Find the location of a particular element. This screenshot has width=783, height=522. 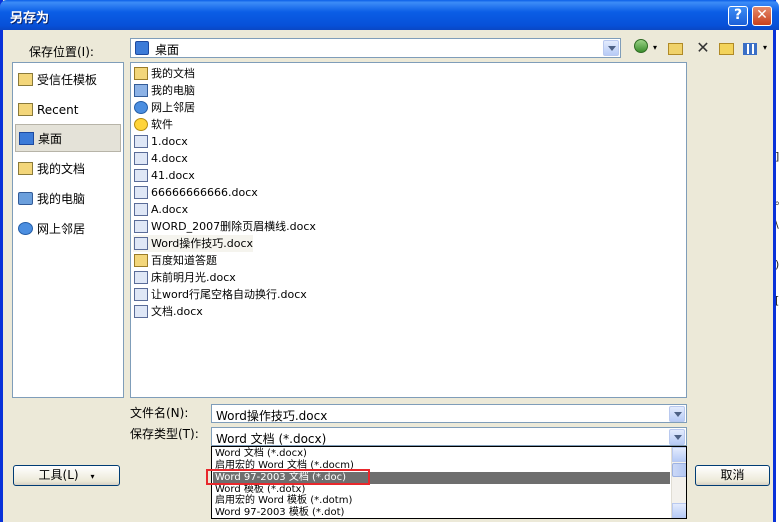

file-name: 网上邻居 is located at coordinates (173, 107).